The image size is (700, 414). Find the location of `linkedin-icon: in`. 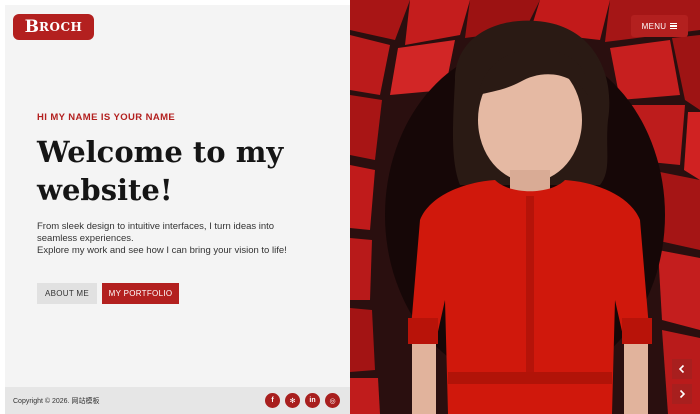

linkedin-icon: in is located at coordinates (312, 400).